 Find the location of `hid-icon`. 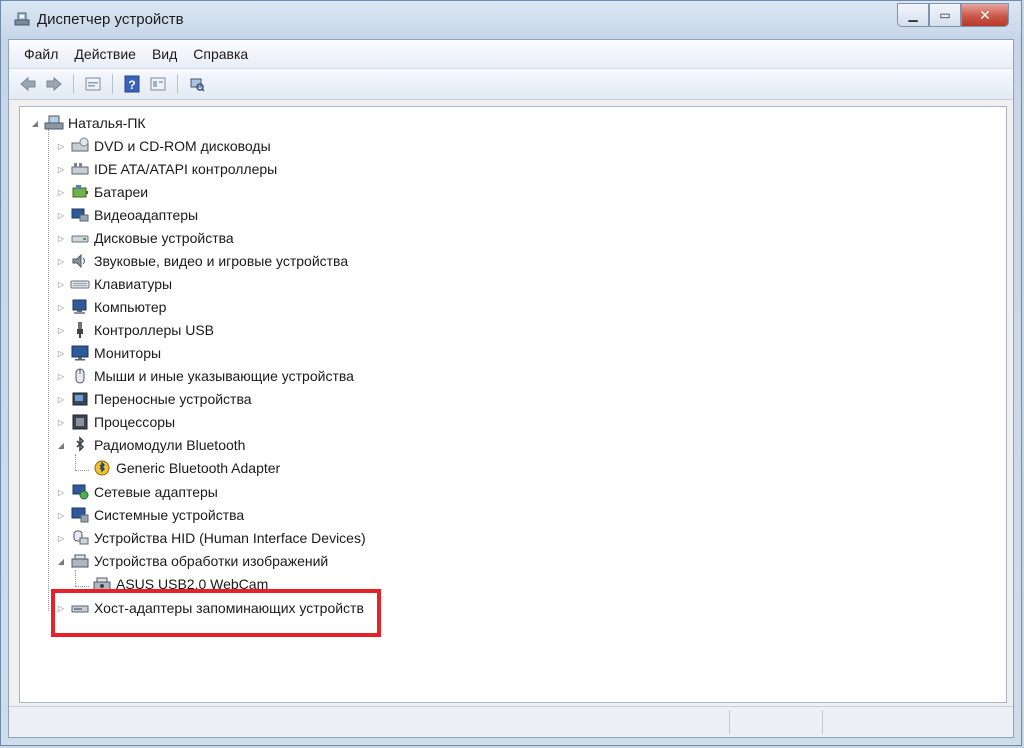

hid-icon is located at coordinates (80, 538).